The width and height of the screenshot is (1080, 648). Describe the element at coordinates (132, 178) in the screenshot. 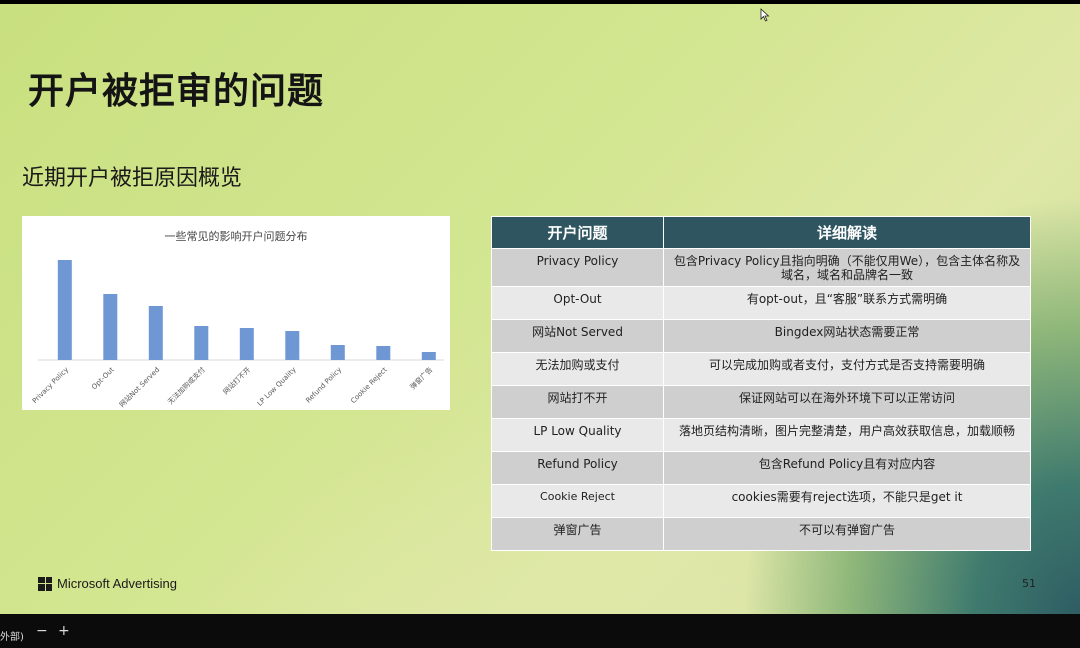

I see `slide-subtitle: 近期开户被拒原因概览` at that location.